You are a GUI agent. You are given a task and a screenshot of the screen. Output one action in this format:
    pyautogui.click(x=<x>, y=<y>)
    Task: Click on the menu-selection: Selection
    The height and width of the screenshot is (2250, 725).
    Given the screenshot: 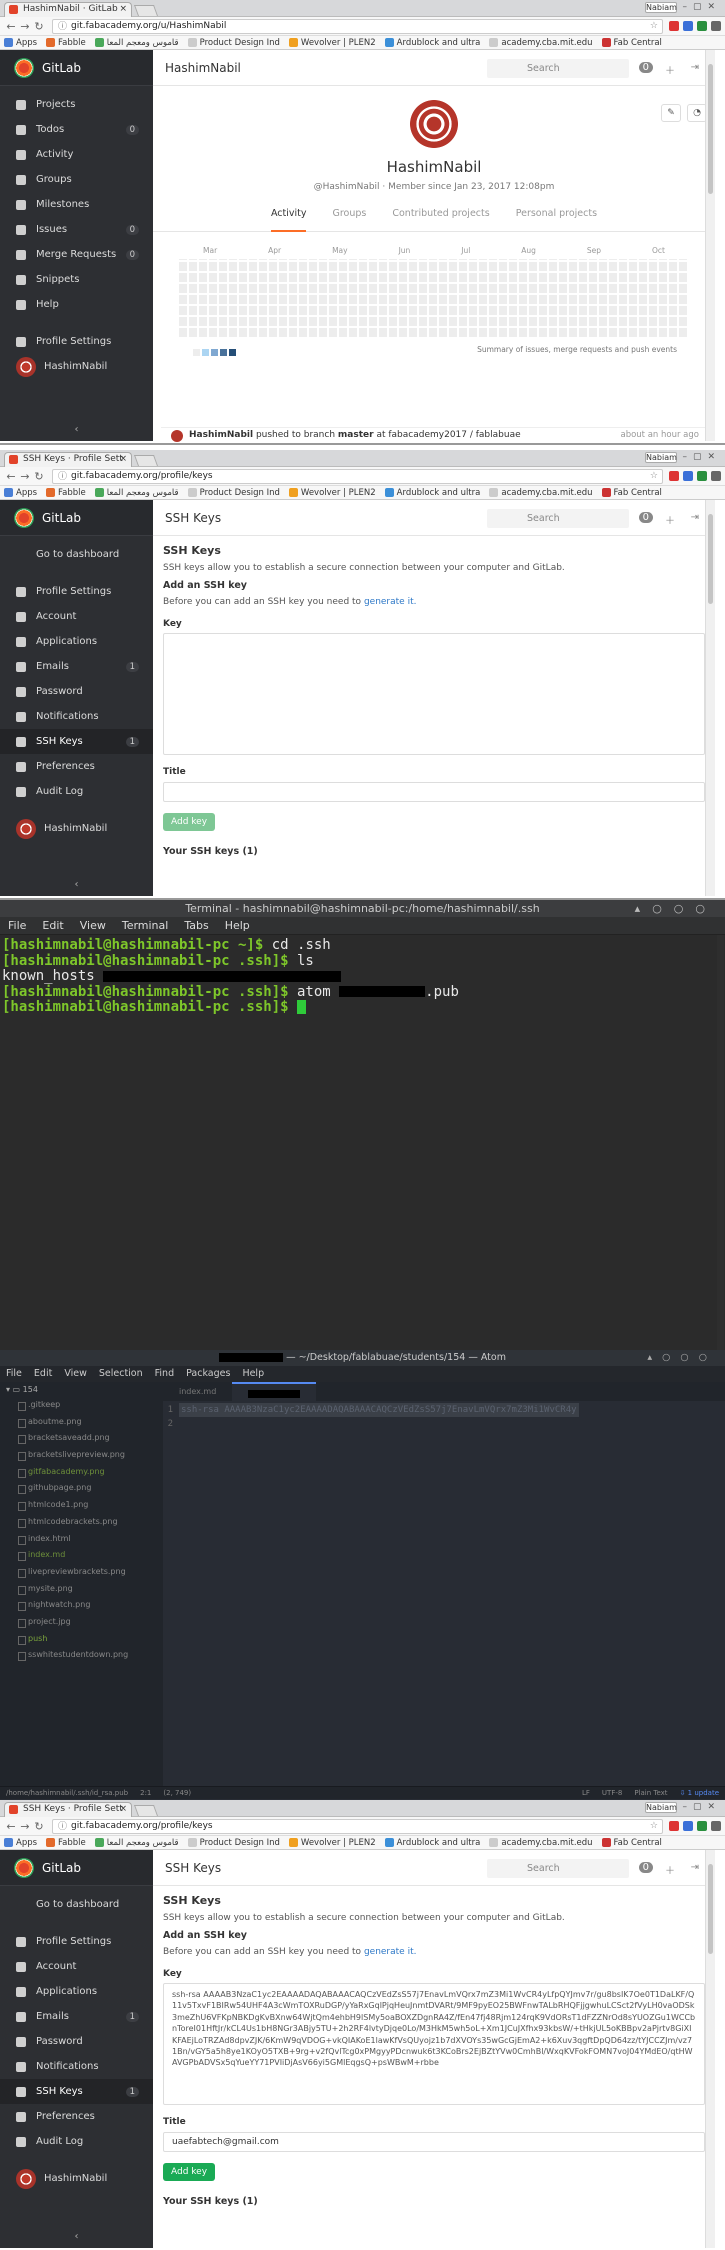 What is the action you would take?
    pyautogui.click(x=121, y=1374)
    